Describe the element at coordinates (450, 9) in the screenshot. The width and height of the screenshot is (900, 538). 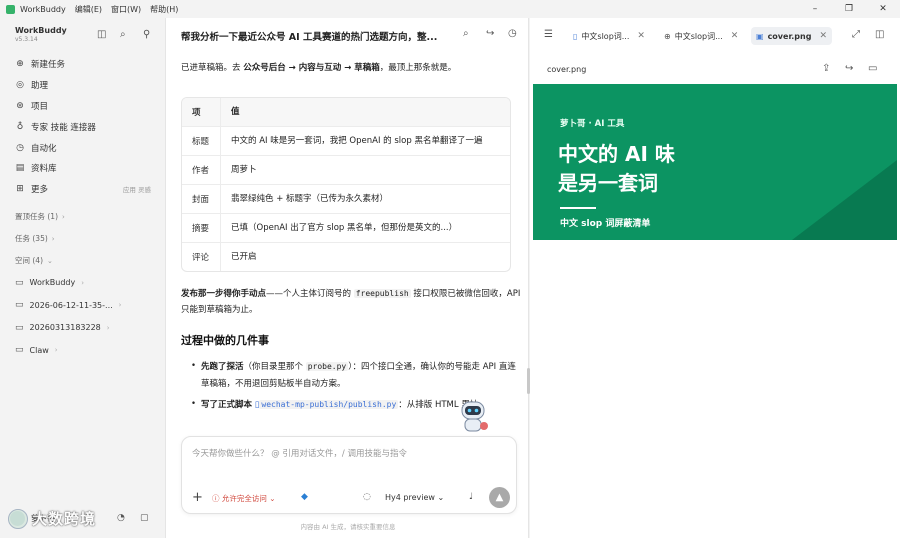
I see `title-bar: WorkBuddy 编辑(E) 窗口(W) 帮助(H) – ❐ ✕` at that location.